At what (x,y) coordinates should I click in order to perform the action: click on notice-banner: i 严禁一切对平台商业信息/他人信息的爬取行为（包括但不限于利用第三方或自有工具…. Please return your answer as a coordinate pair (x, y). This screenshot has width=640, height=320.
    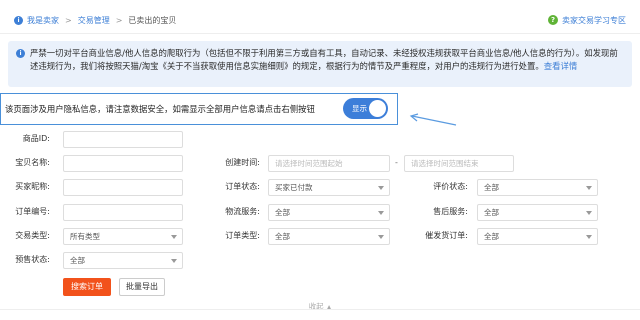
    Looking at the image, I should click on (320, 64).